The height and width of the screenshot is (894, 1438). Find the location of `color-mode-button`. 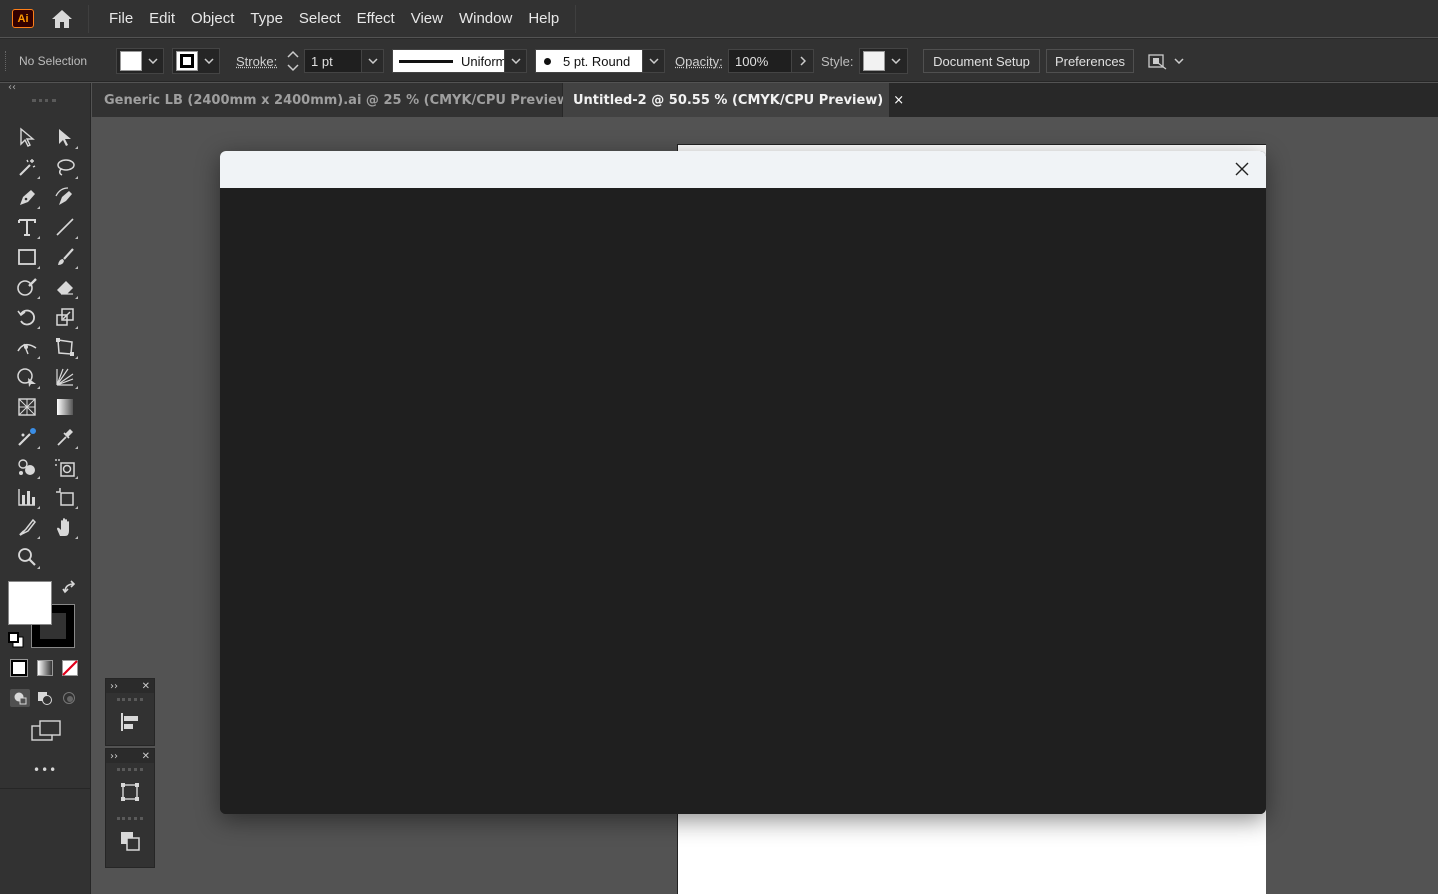

color-mode-button is located at coordinates (19, 668).